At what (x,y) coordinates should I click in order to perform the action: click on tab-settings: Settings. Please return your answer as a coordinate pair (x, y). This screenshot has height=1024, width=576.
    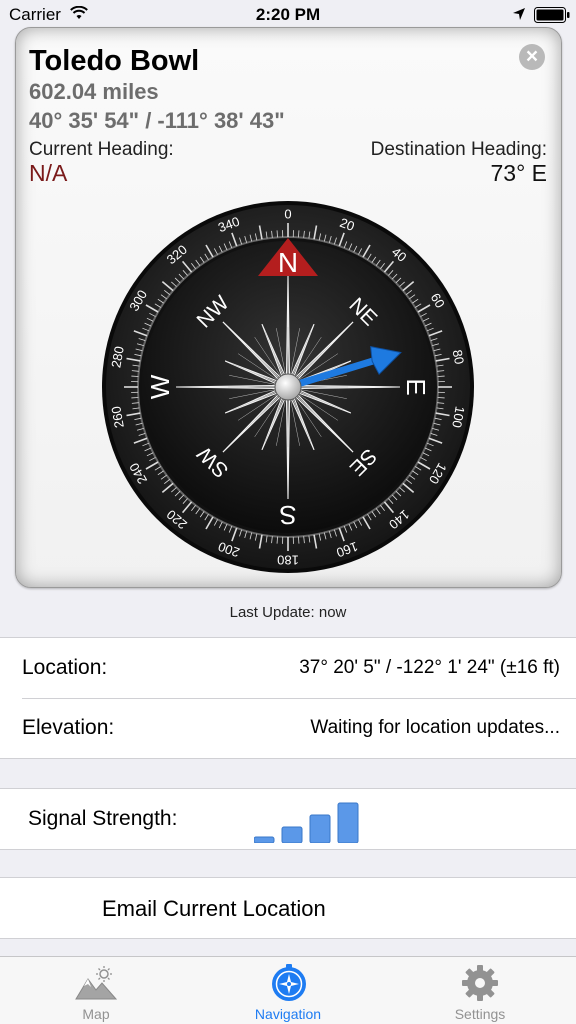
    Looking at the image, I should click on (480, 990).